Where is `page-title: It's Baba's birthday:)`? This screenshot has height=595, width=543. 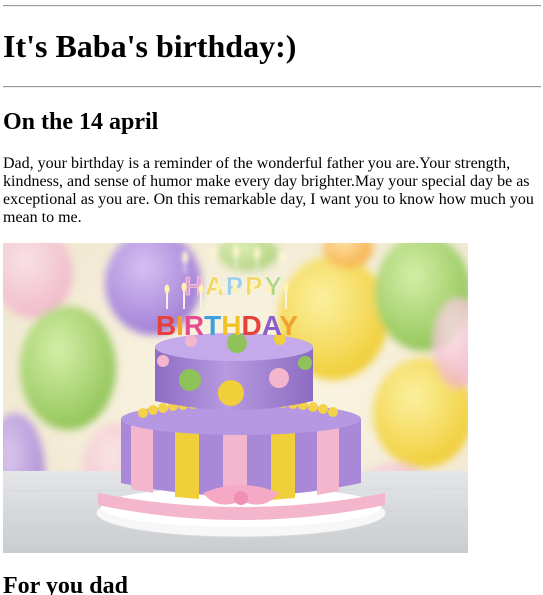 page-title: It's Baba's birthday:) is located at coordinates (150, 46).